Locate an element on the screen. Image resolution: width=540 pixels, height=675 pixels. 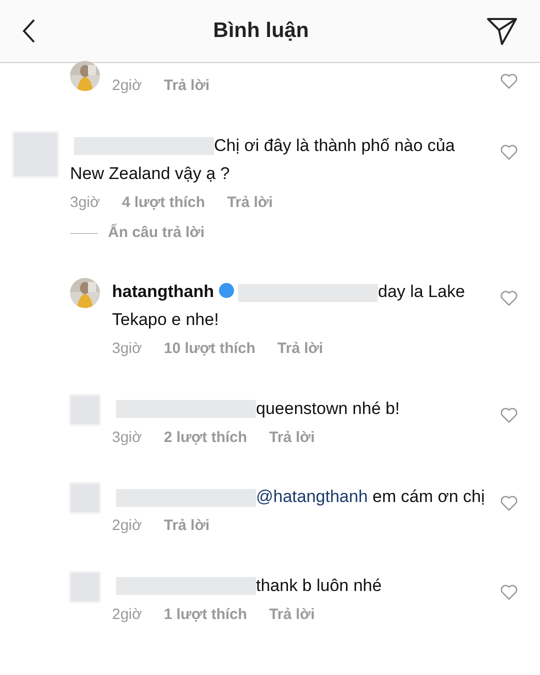
likes-count: 10 lượt thích is located at coordinates (210, 349).